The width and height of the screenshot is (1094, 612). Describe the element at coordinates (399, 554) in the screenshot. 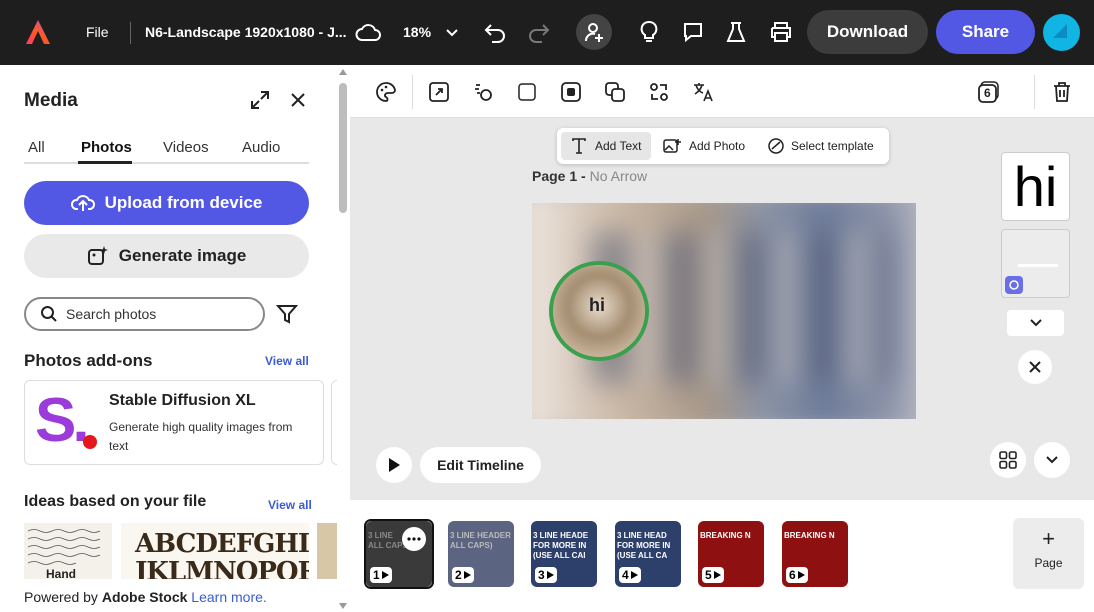

I see `selected-thumb-frame` at that location.